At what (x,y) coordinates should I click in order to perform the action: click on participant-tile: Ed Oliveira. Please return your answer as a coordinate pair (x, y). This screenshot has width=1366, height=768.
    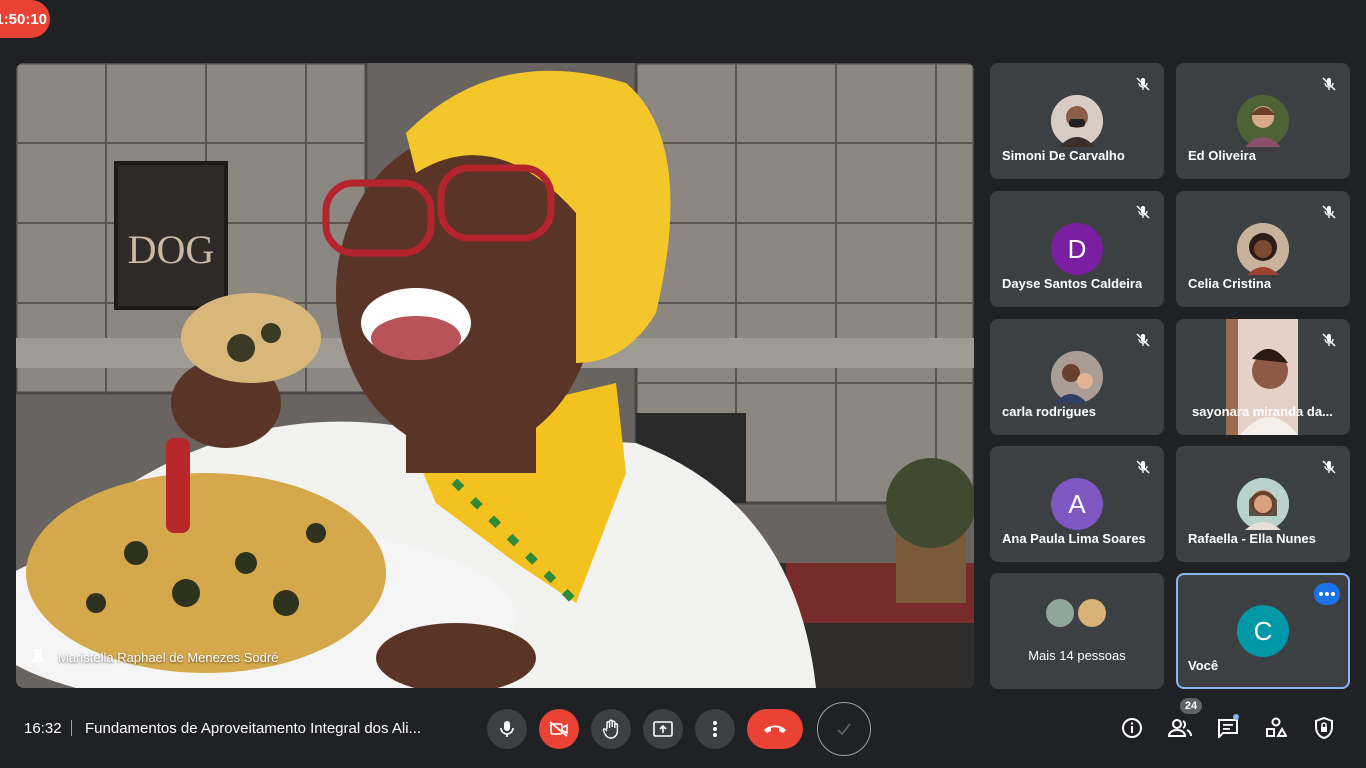
    Looking at the image, I should click on (1263, 121).